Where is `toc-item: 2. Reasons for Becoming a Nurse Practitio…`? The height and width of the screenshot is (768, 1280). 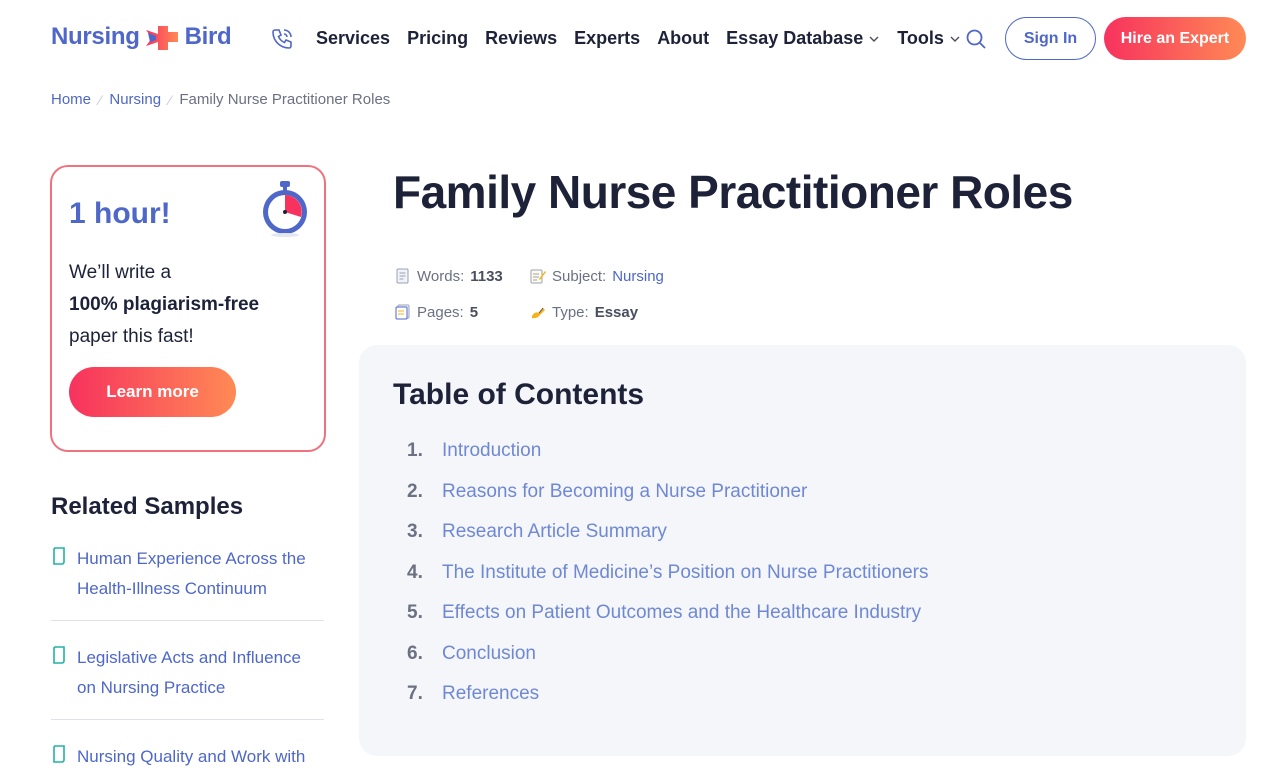
toc-item: 2. Reasons for Becoming a Nurse Practitio… is located at coordinates (668, 501).